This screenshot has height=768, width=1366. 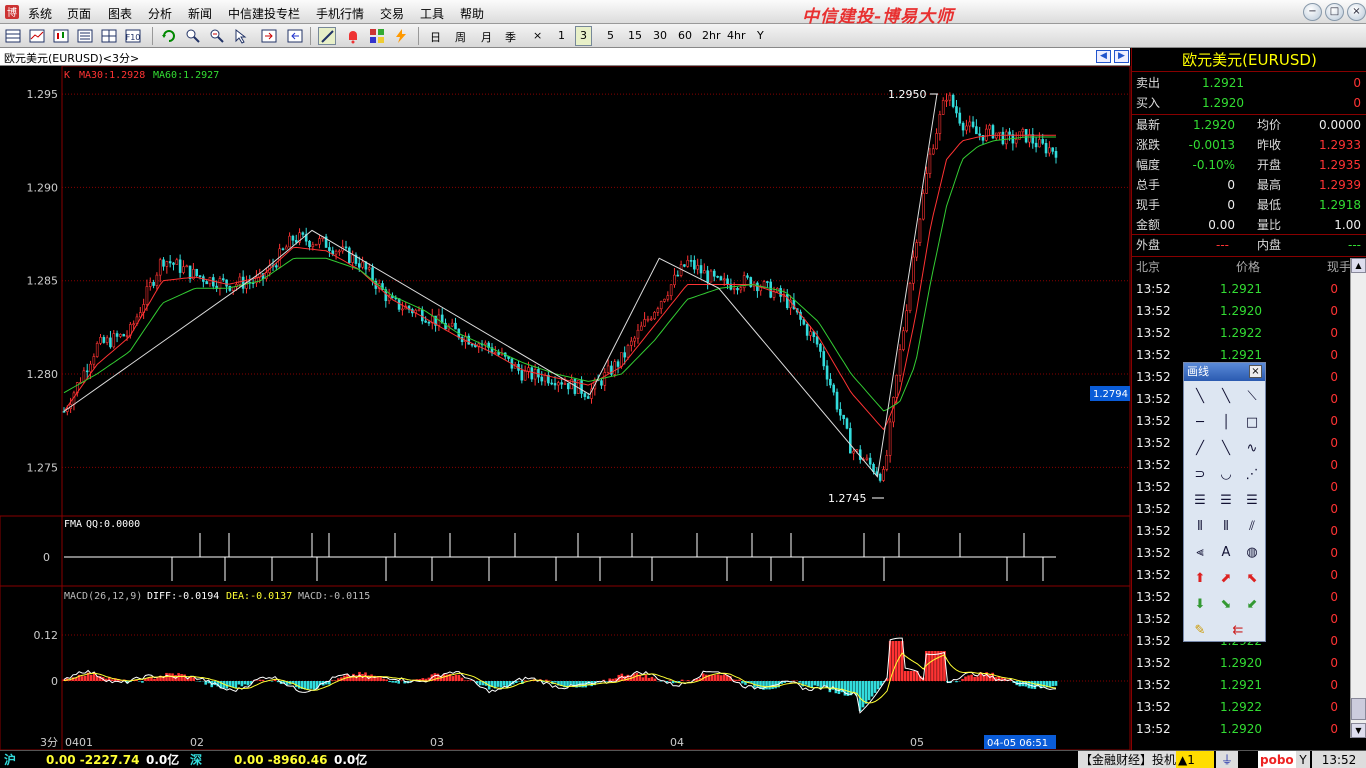 What do you see at coordinates (241, 36) in the screenshot?
I see `cursor-icon` at bounding box center [241, 36].